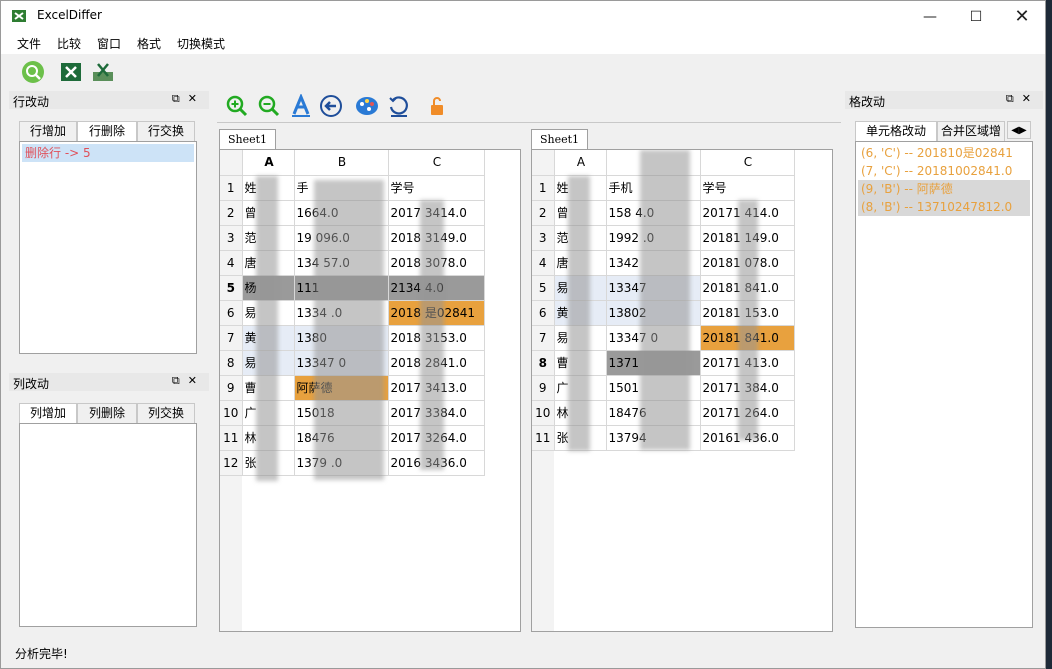 This screenshot has width=1052, height=669. Describe the element at coordinates (248, 139) in the screenshot. I see `left-sheet-tab: Sheet1` at that location.